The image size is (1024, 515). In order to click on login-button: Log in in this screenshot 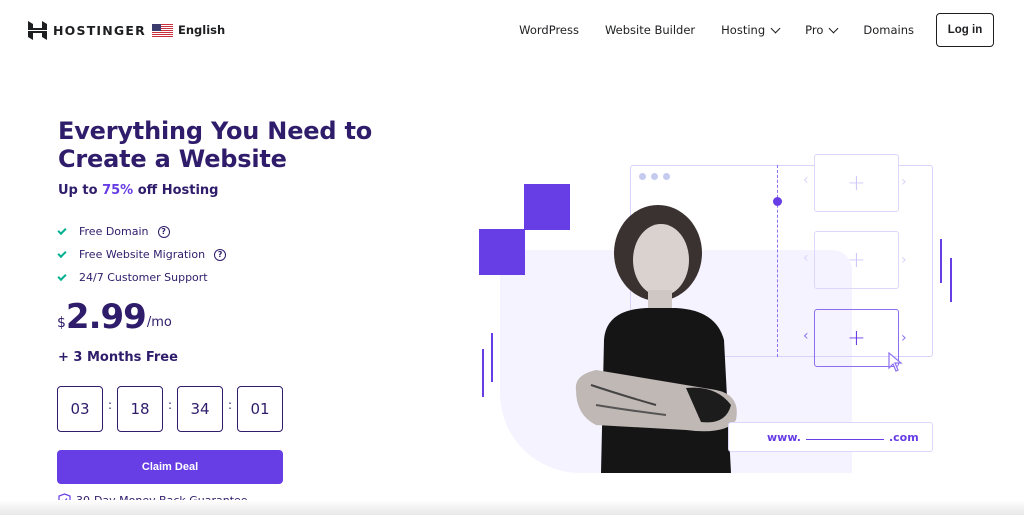, I will do `click(965, 30)`.